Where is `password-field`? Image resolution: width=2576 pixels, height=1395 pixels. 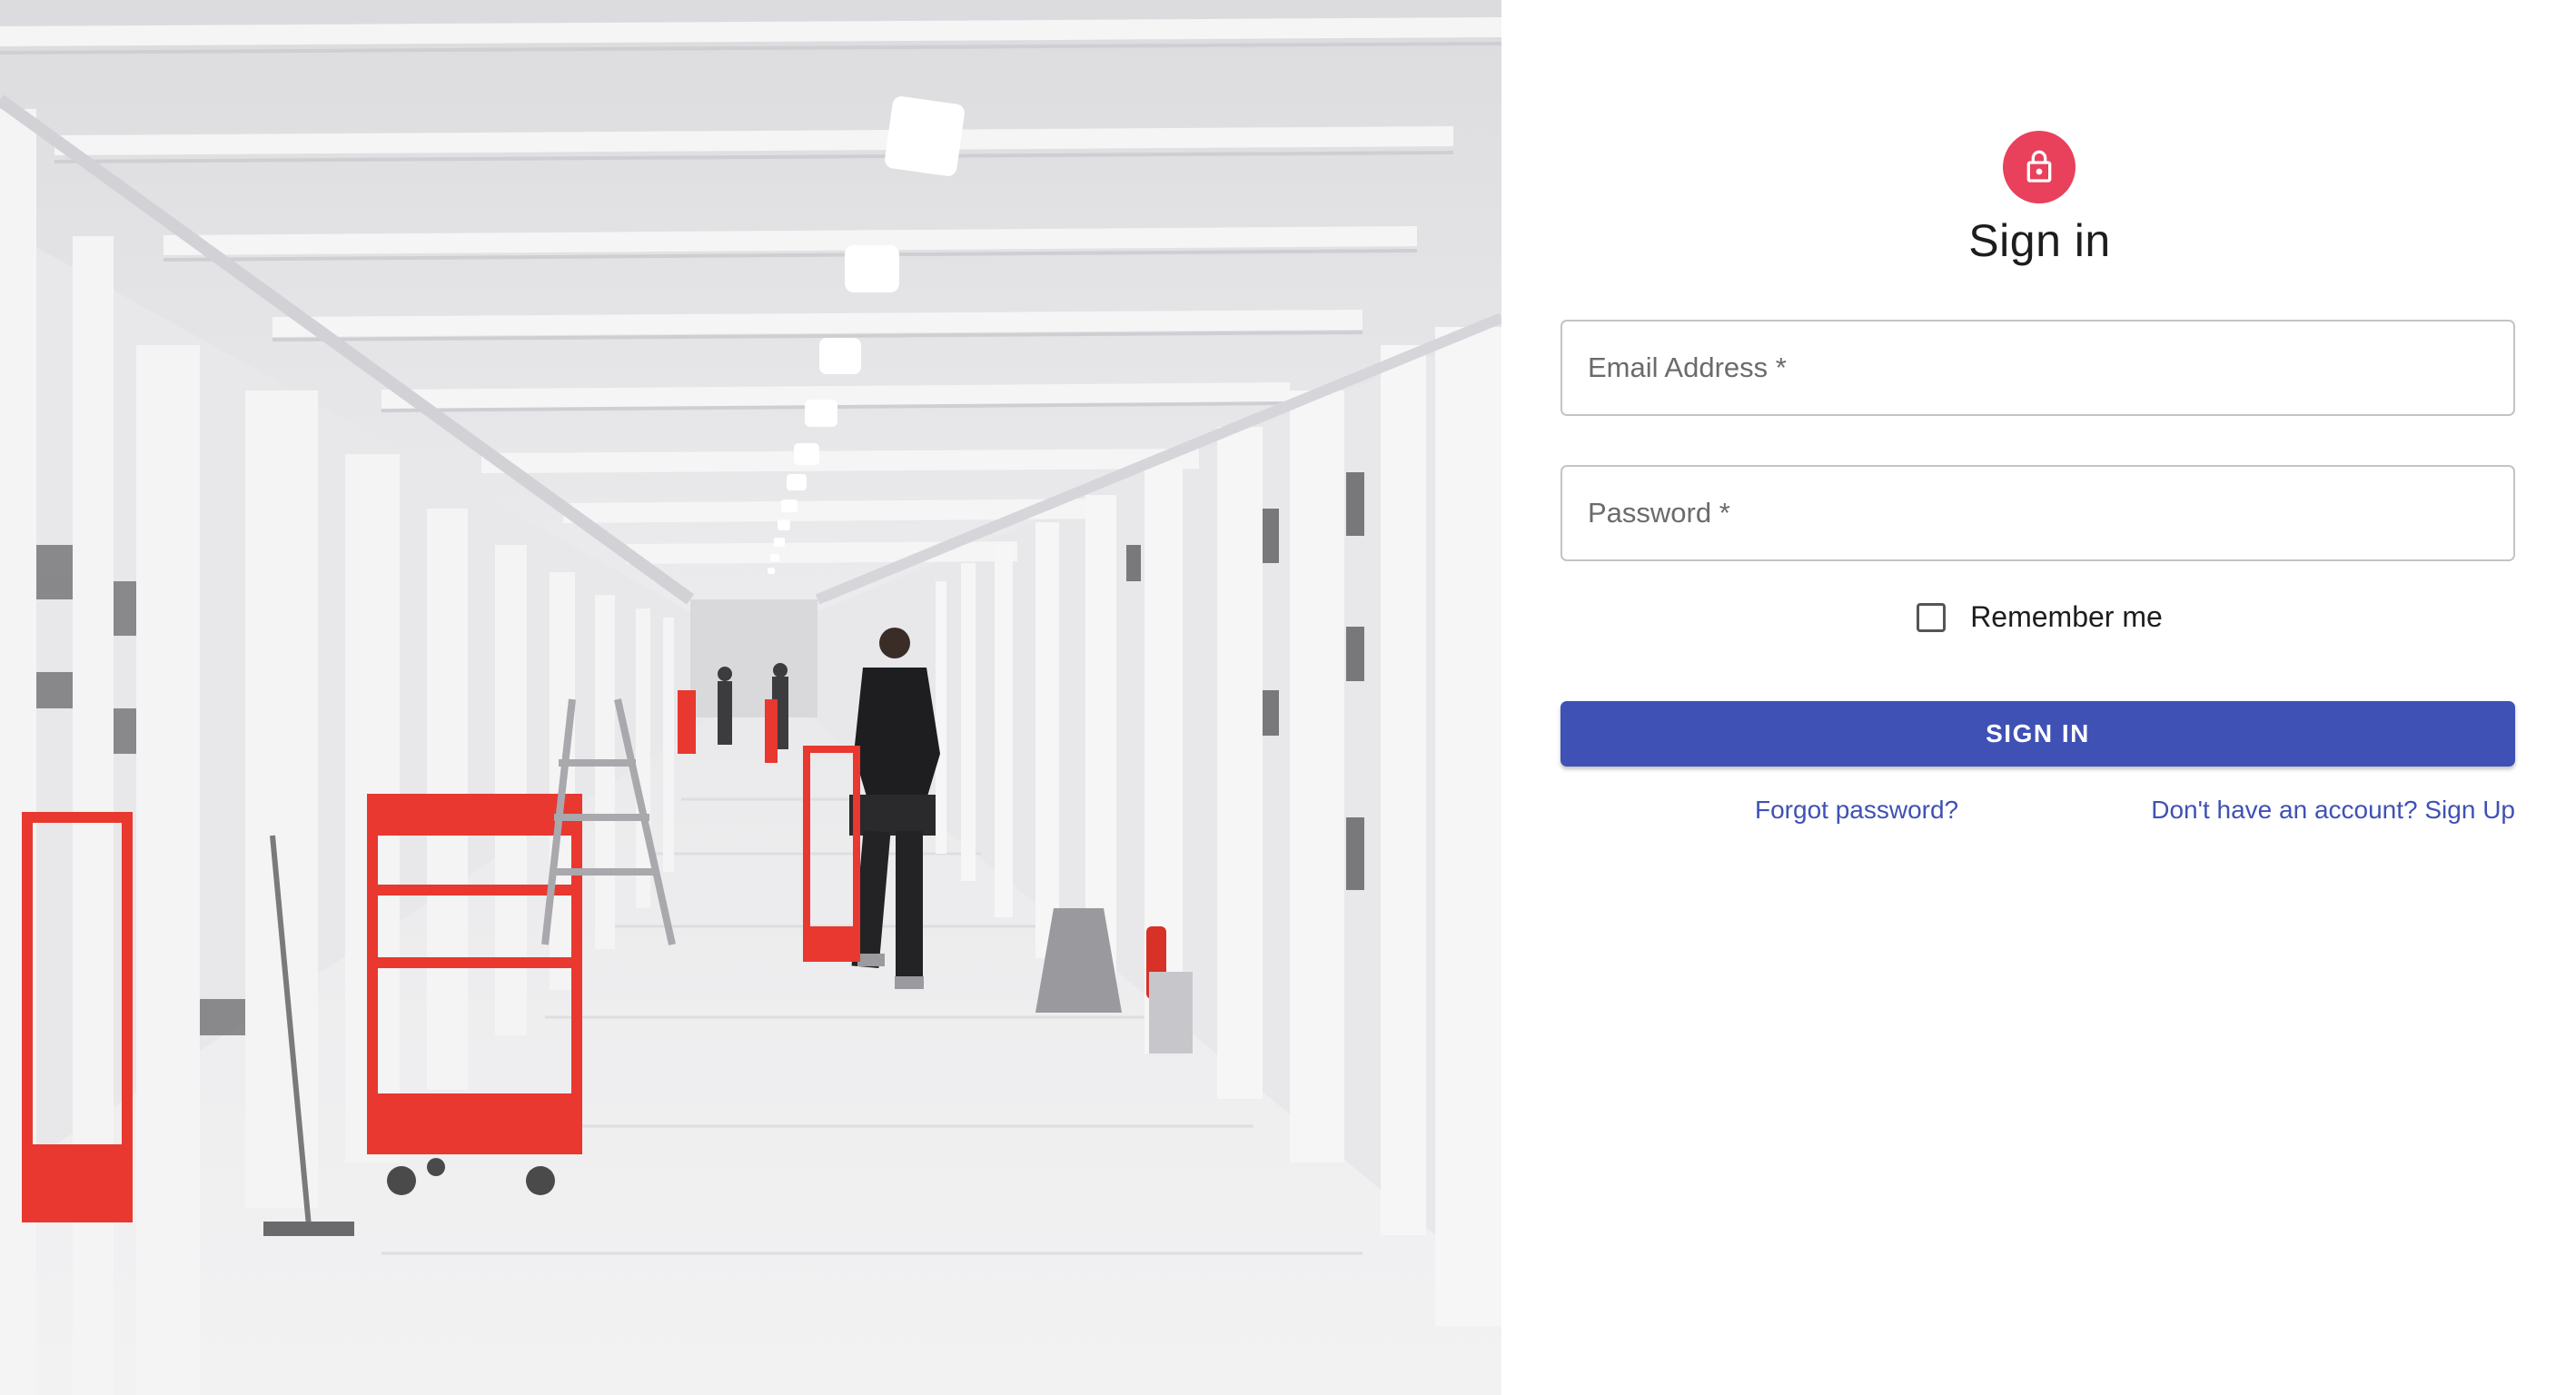
password-field is located at coordinates (2037, 513).